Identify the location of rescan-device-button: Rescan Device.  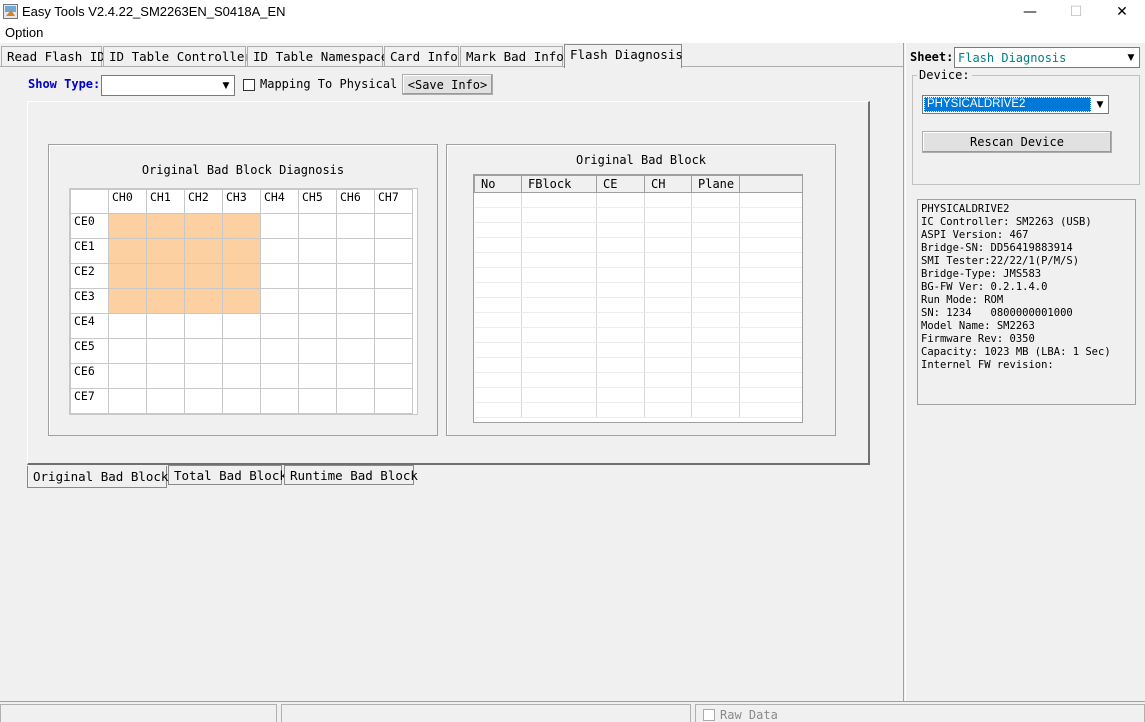
(1017, 142).